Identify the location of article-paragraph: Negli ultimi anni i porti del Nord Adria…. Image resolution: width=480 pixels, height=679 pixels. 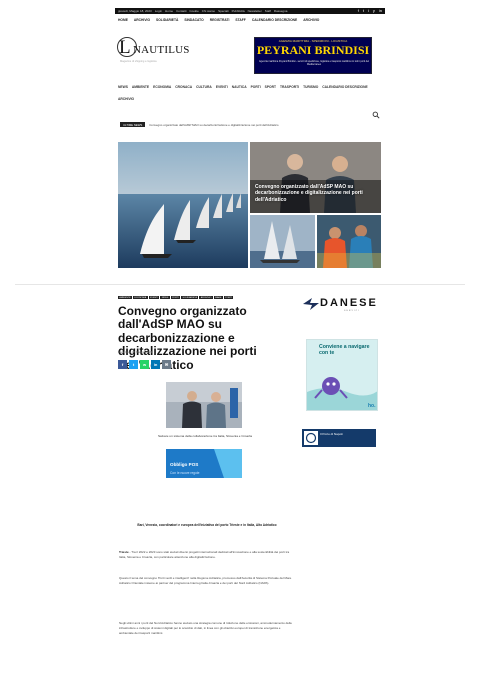
(206, 628).